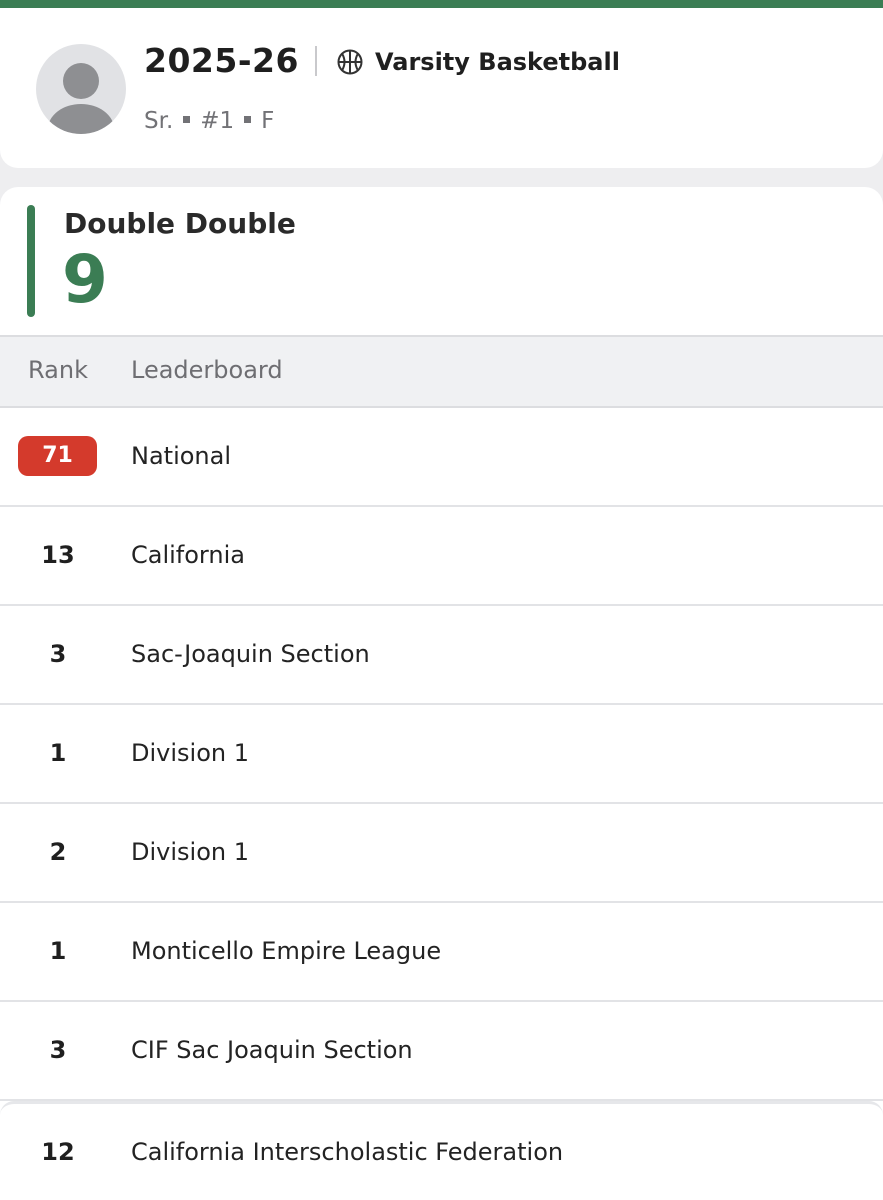 This screenshot has height=1200, width=883. What do you see at coordinates (31, 261) in the screenshot?
I see `stat-accent-bar` at bounding box center [31, 261].